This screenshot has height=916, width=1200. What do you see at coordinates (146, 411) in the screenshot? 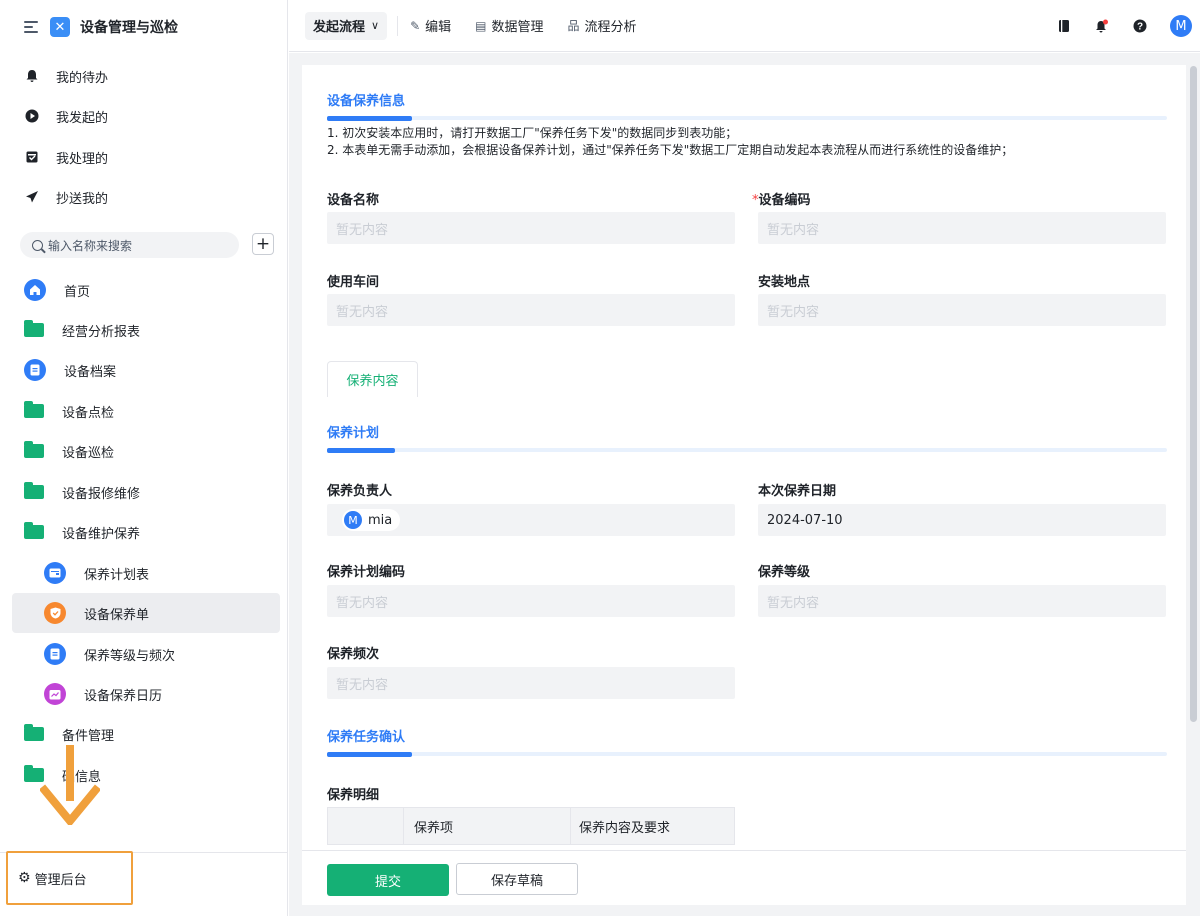
I see `nav-item-spot-check: 设备点检` at bounding box center [146, 411].